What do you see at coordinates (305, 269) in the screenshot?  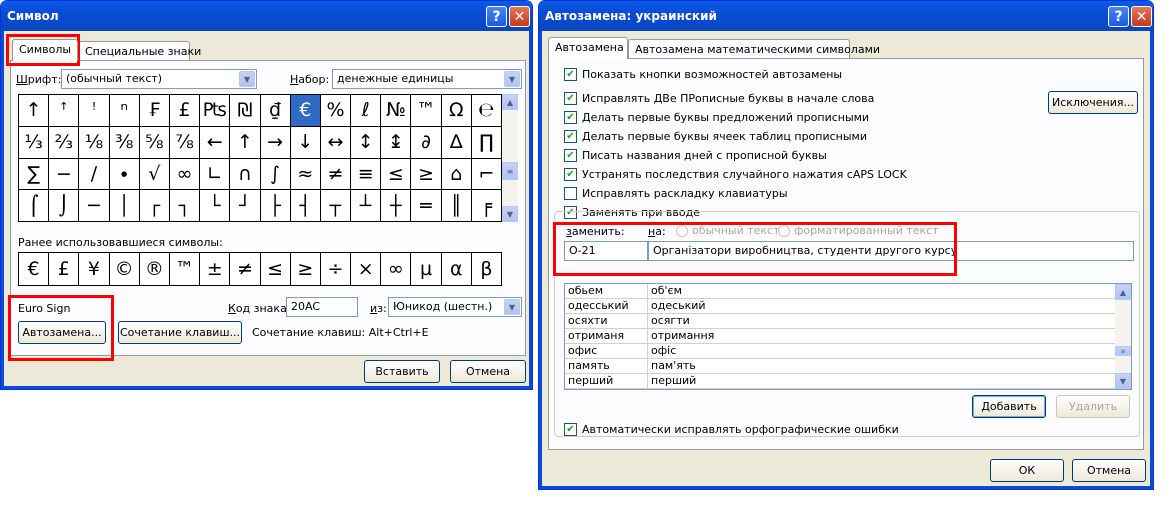 I see `recent-symbol-cell: ≥` at bounding box center [305, 269].